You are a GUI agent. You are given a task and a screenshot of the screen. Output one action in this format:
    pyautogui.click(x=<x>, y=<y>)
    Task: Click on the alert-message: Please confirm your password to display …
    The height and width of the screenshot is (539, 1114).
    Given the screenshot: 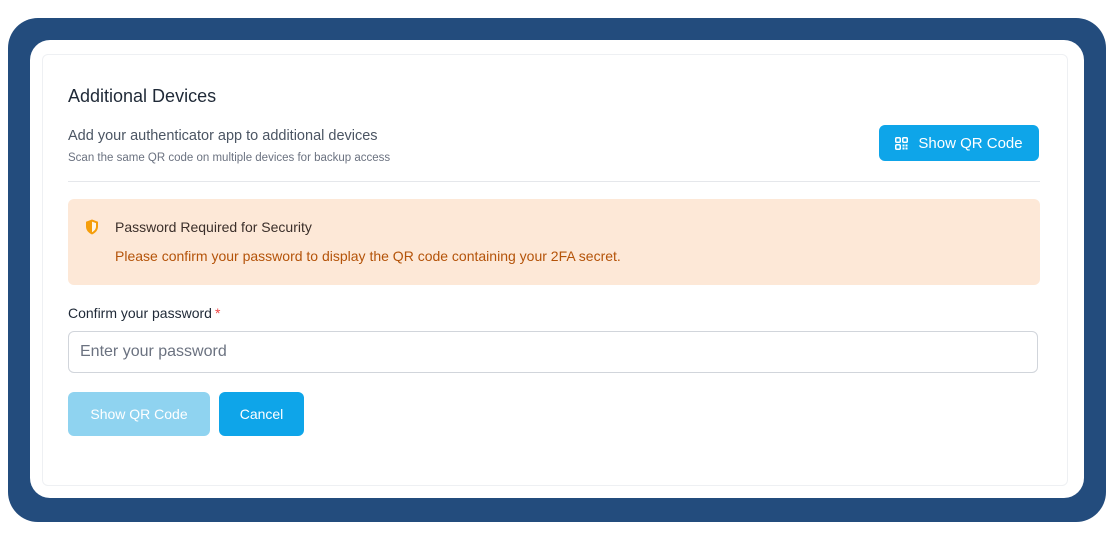 What is the action you would take?
    pyautogui.click(x=368, y=256)
    